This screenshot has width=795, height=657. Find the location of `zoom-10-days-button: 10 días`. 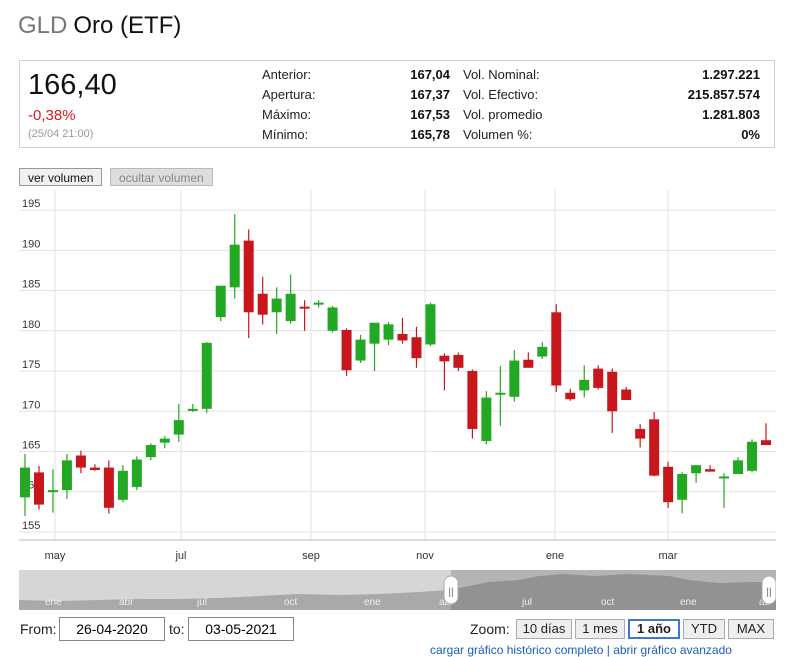

zoom-10-days-button: 10 días is located at coordinates (544, 629).